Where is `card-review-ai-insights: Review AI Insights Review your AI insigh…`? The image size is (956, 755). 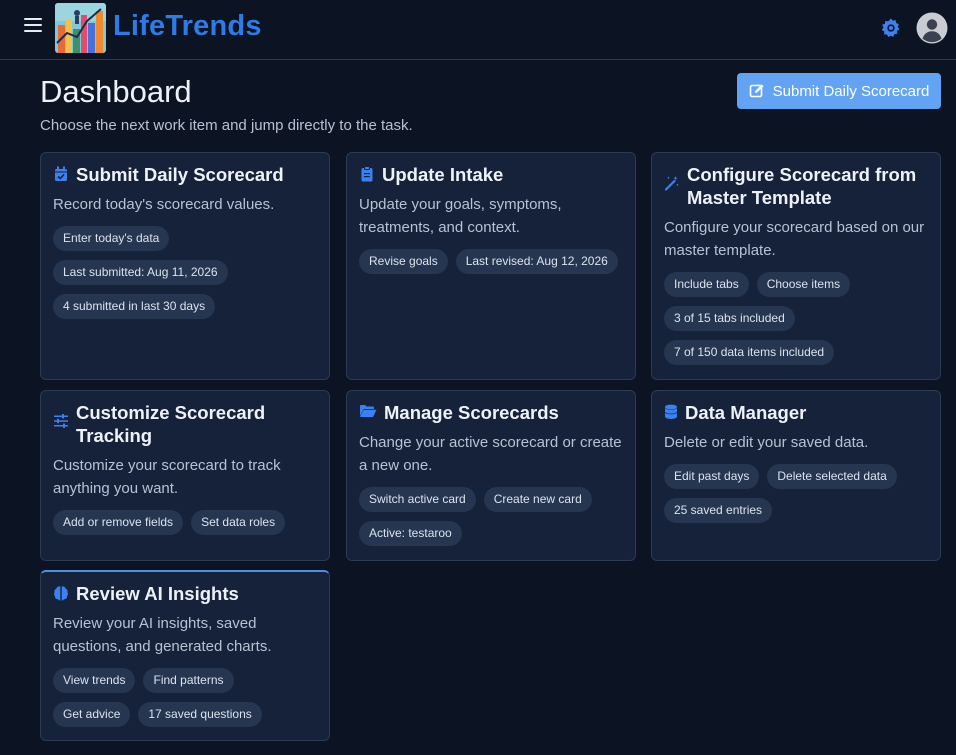 card-review-ai-insights: Review AI Insights Review your AI insigh… is located at coordinates (185, 655).